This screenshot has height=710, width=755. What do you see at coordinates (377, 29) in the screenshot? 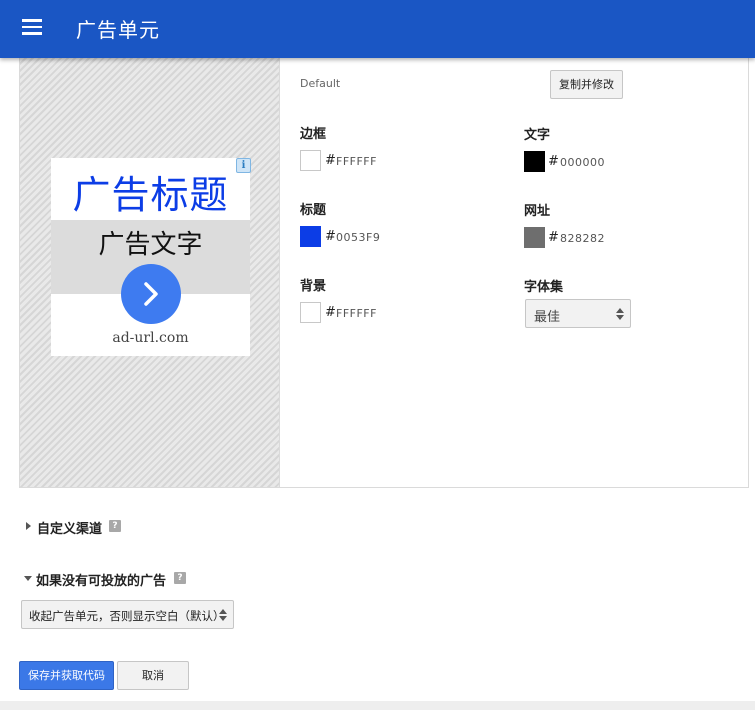
I see `app-bar: 广告单元` at bounding box center [377, 29].